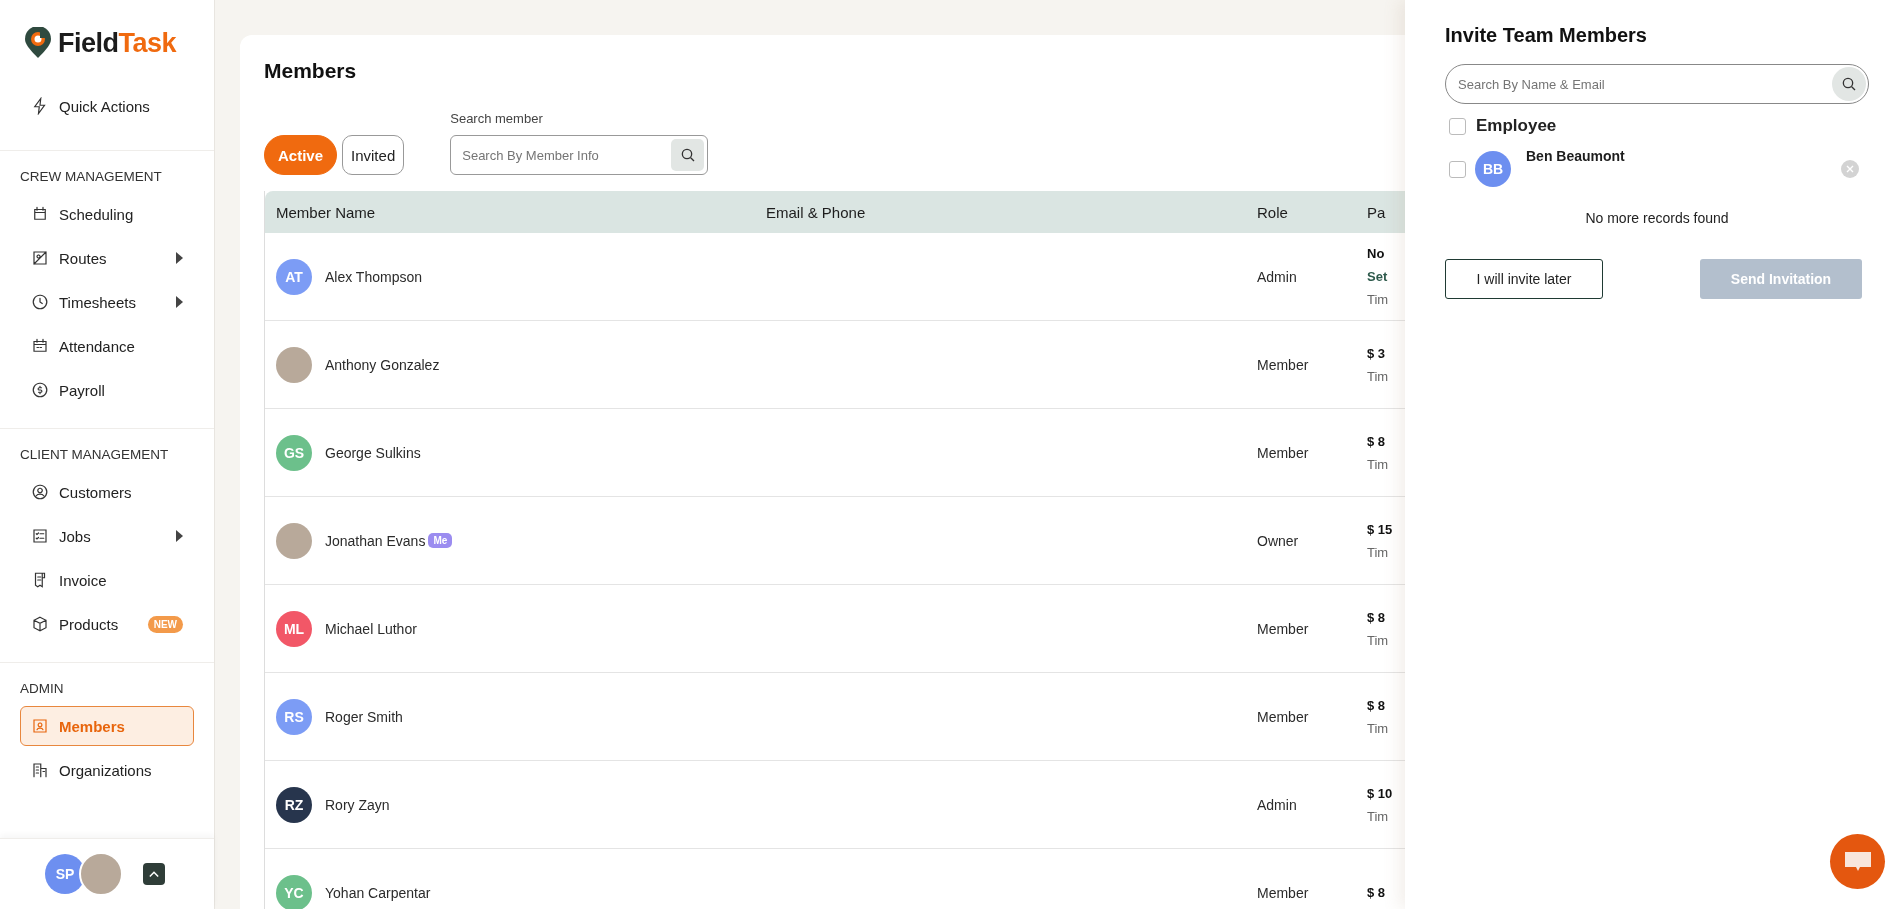 The height and width of the screenshot is (909, 1904). Describe the element at coordinates (40, 302) in the screenshot. I see `clock-icon` at that location.